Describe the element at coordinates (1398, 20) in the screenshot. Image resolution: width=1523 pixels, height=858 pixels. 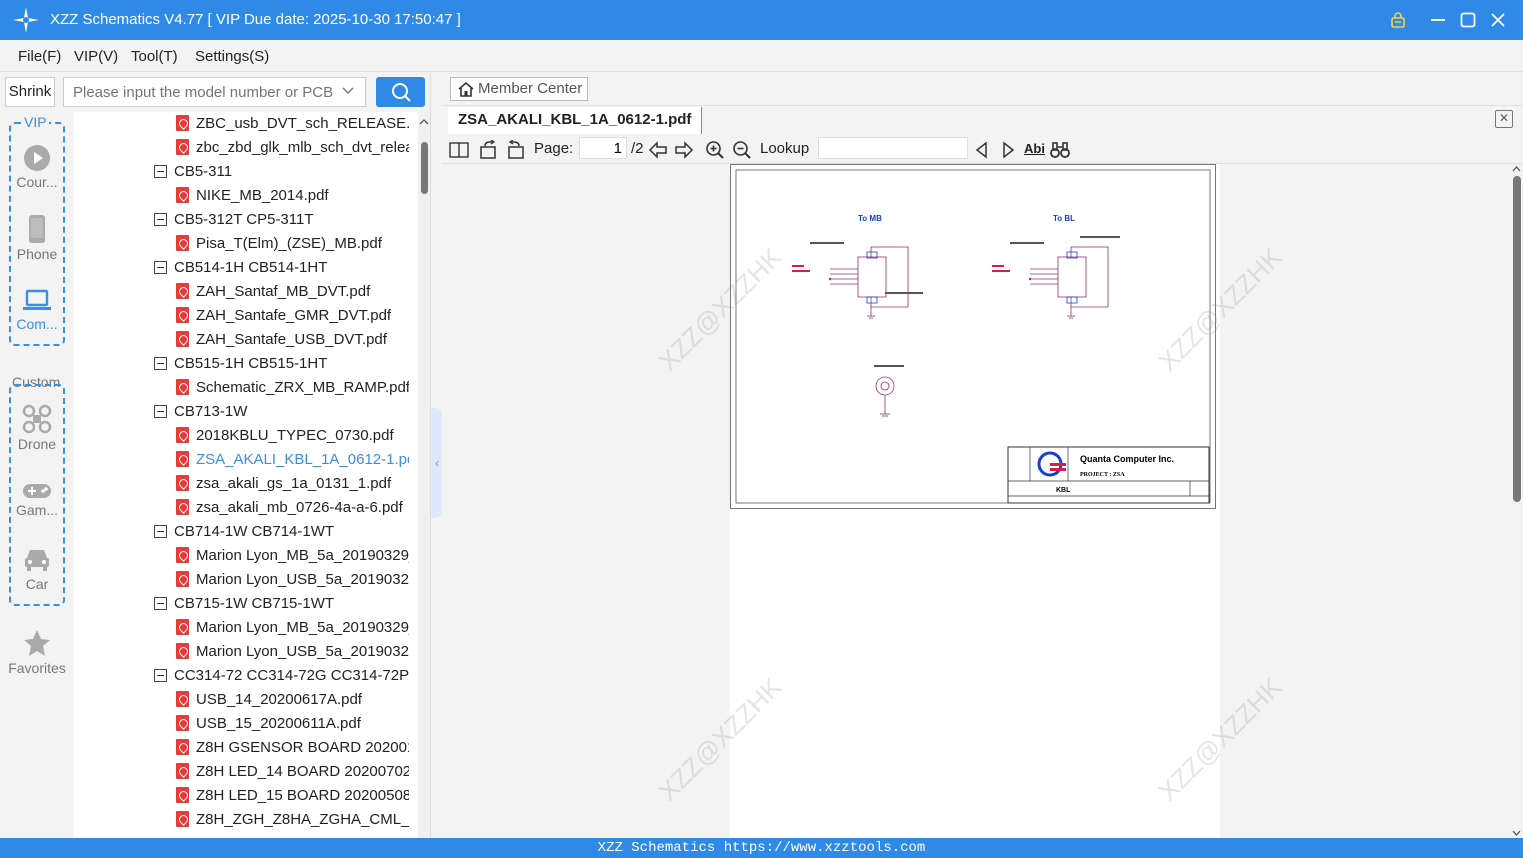
I see `lock-icon` at that location.